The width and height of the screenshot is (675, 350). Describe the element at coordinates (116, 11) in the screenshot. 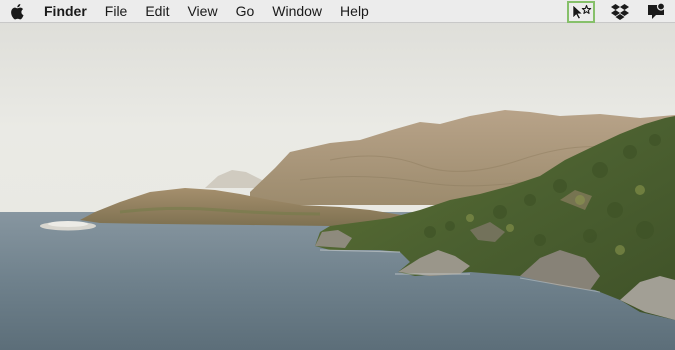

I see `menu-file: File` at that location.